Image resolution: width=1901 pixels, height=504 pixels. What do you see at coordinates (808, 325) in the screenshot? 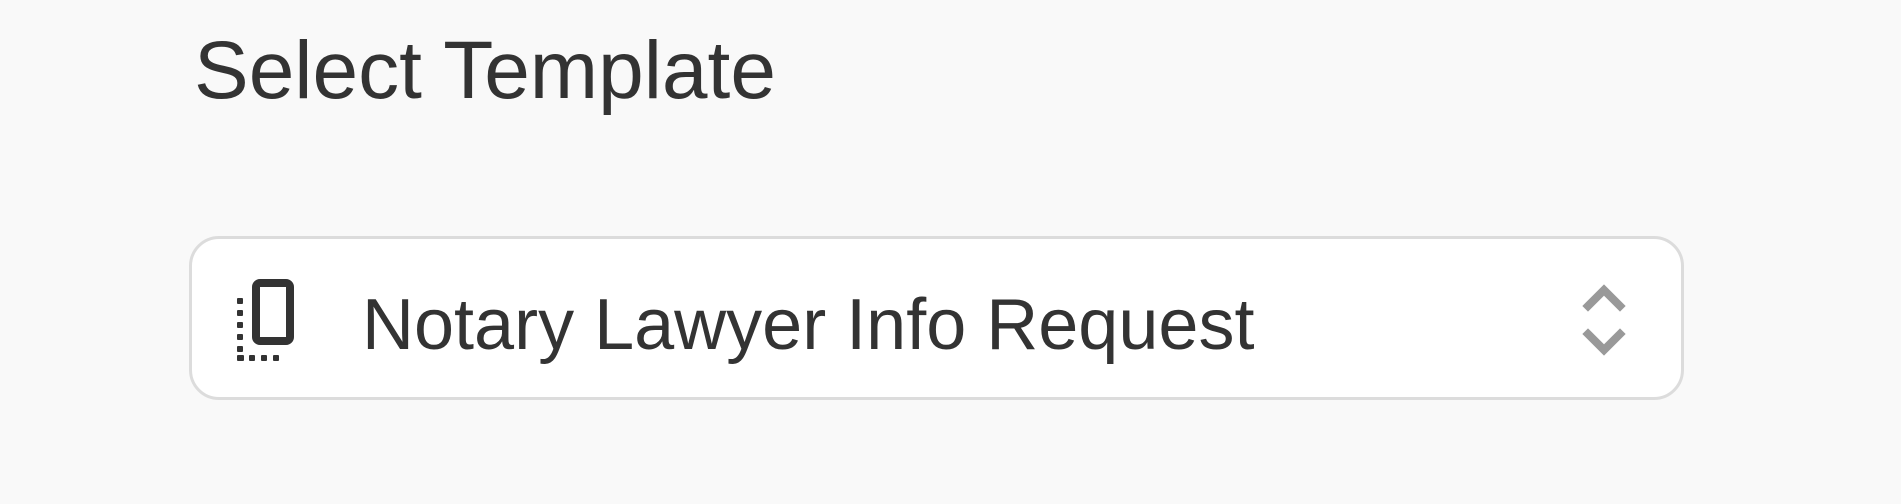
I see `selected-template-label: Notary Lawyer Info Request` at bounding box center [808, 325].